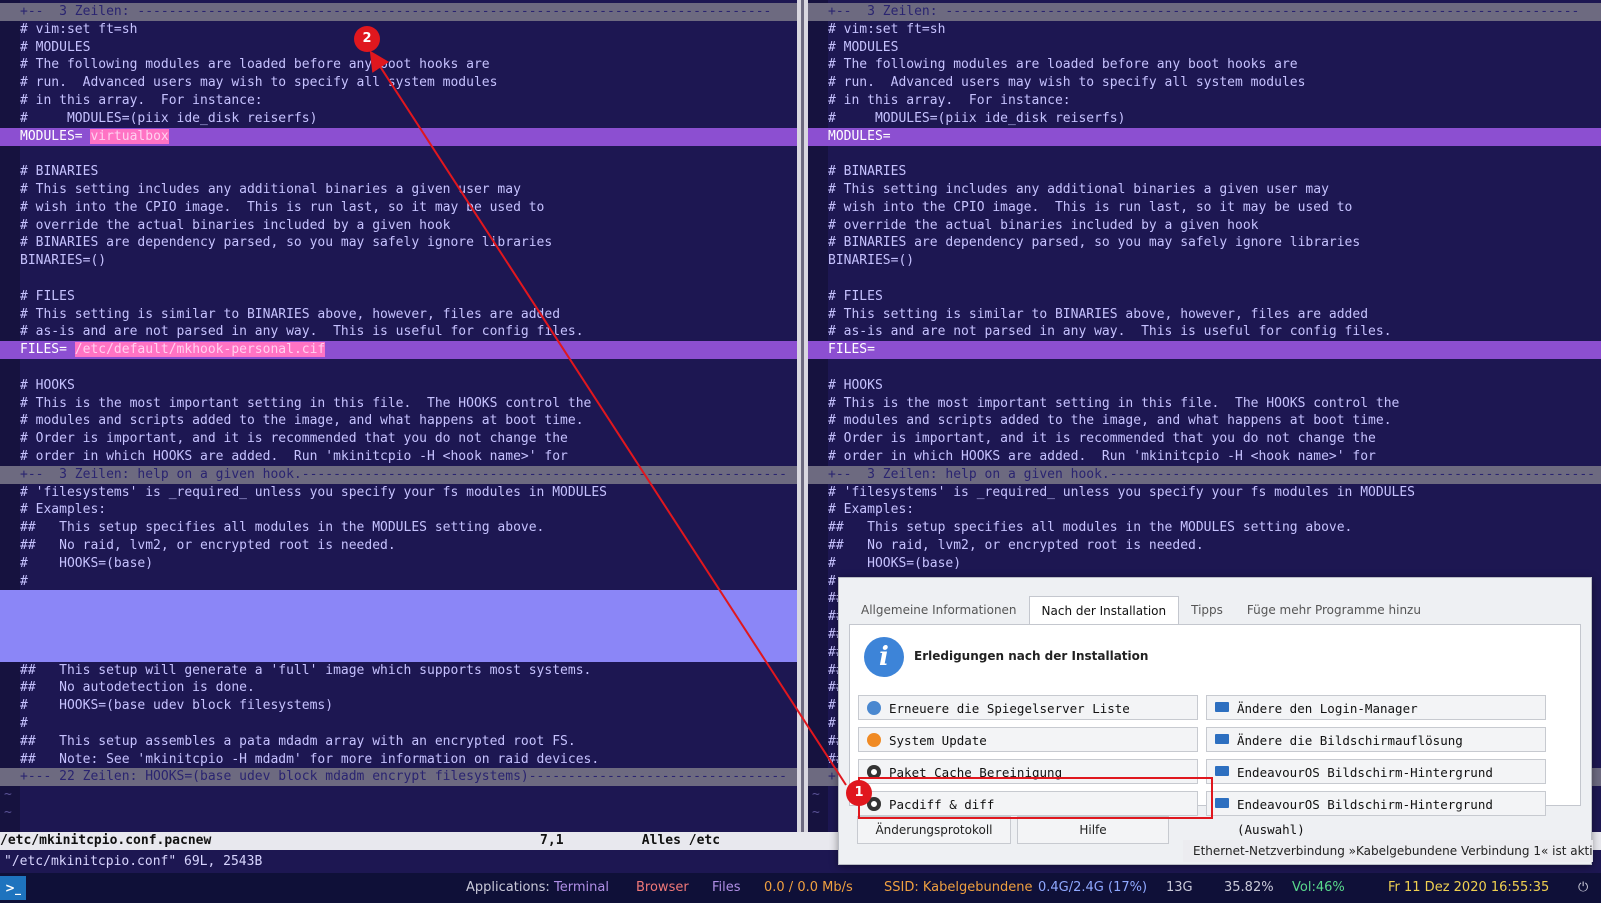 Image resolution: width=1601 pixels, height=903 pixels. Describe the element at coordinates (1028, 739) in the screenshot. I see `system-update-button: System Update` at that location.